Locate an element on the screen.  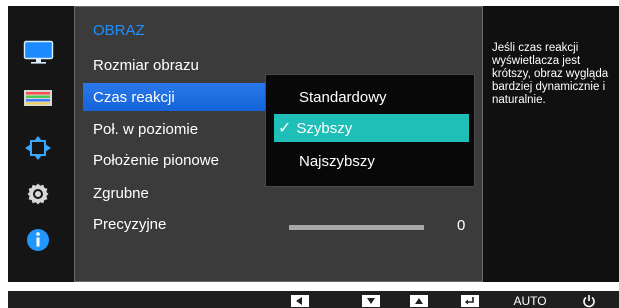
help-line: krótszy, obraz wygląda is located at coordinates (550, 74).